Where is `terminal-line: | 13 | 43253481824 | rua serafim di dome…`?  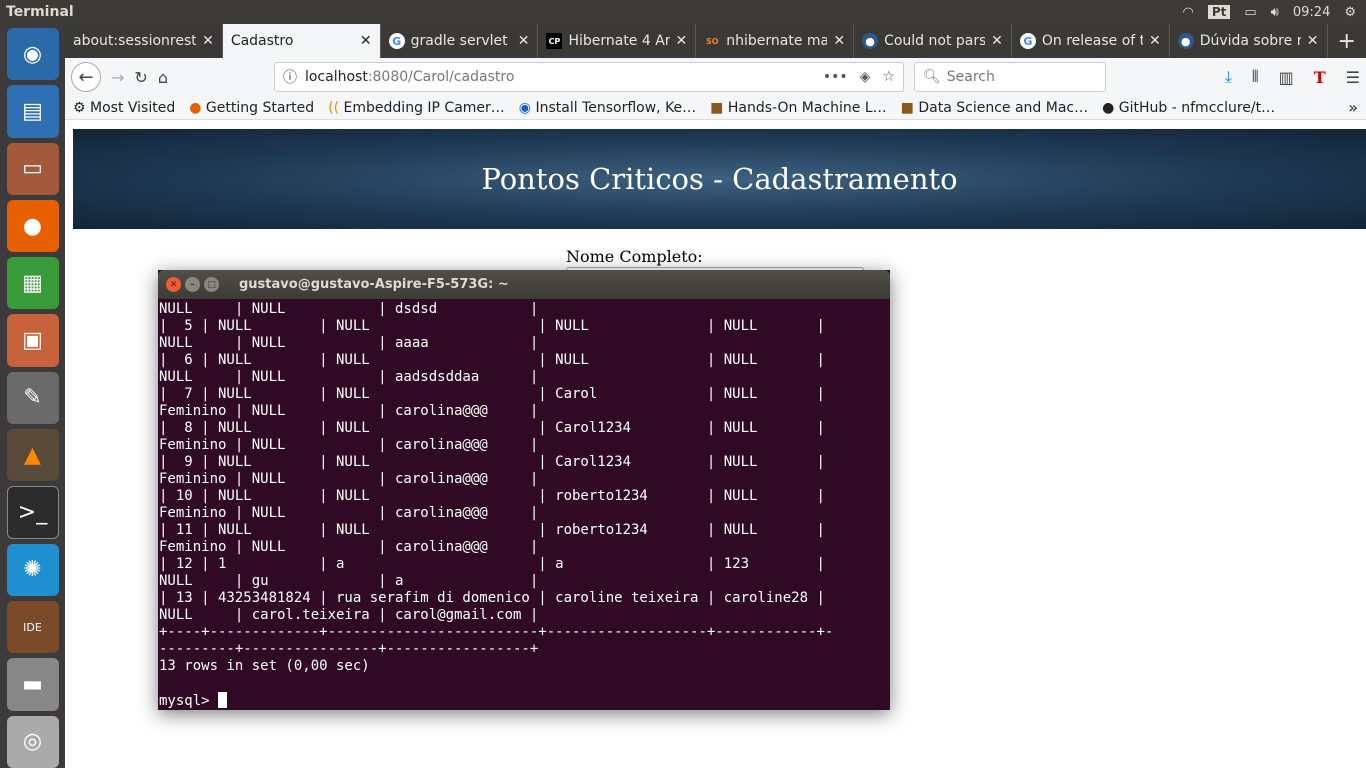 terminal-line: | 13 | 43253481824 | rua serafim di dome… is located at coordinates (492, 598).